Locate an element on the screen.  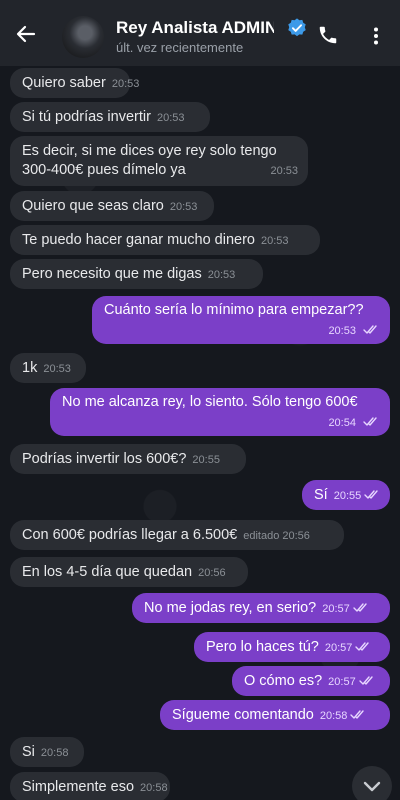
message-incoming: 1k 20:53 is located at coordinates (48, 368).